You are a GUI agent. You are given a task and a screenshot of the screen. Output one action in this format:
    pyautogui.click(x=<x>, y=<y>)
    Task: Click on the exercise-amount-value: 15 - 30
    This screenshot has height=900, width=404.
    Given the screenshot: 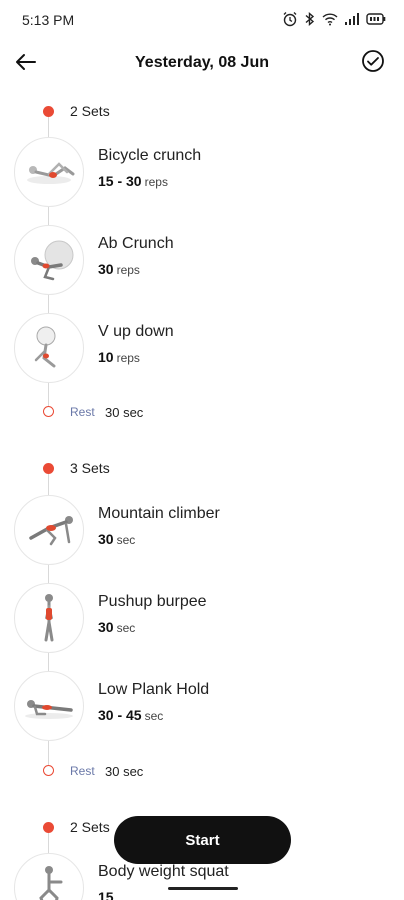 What is the action you would take?
    pyautogui.click(x=120, y=181)
    